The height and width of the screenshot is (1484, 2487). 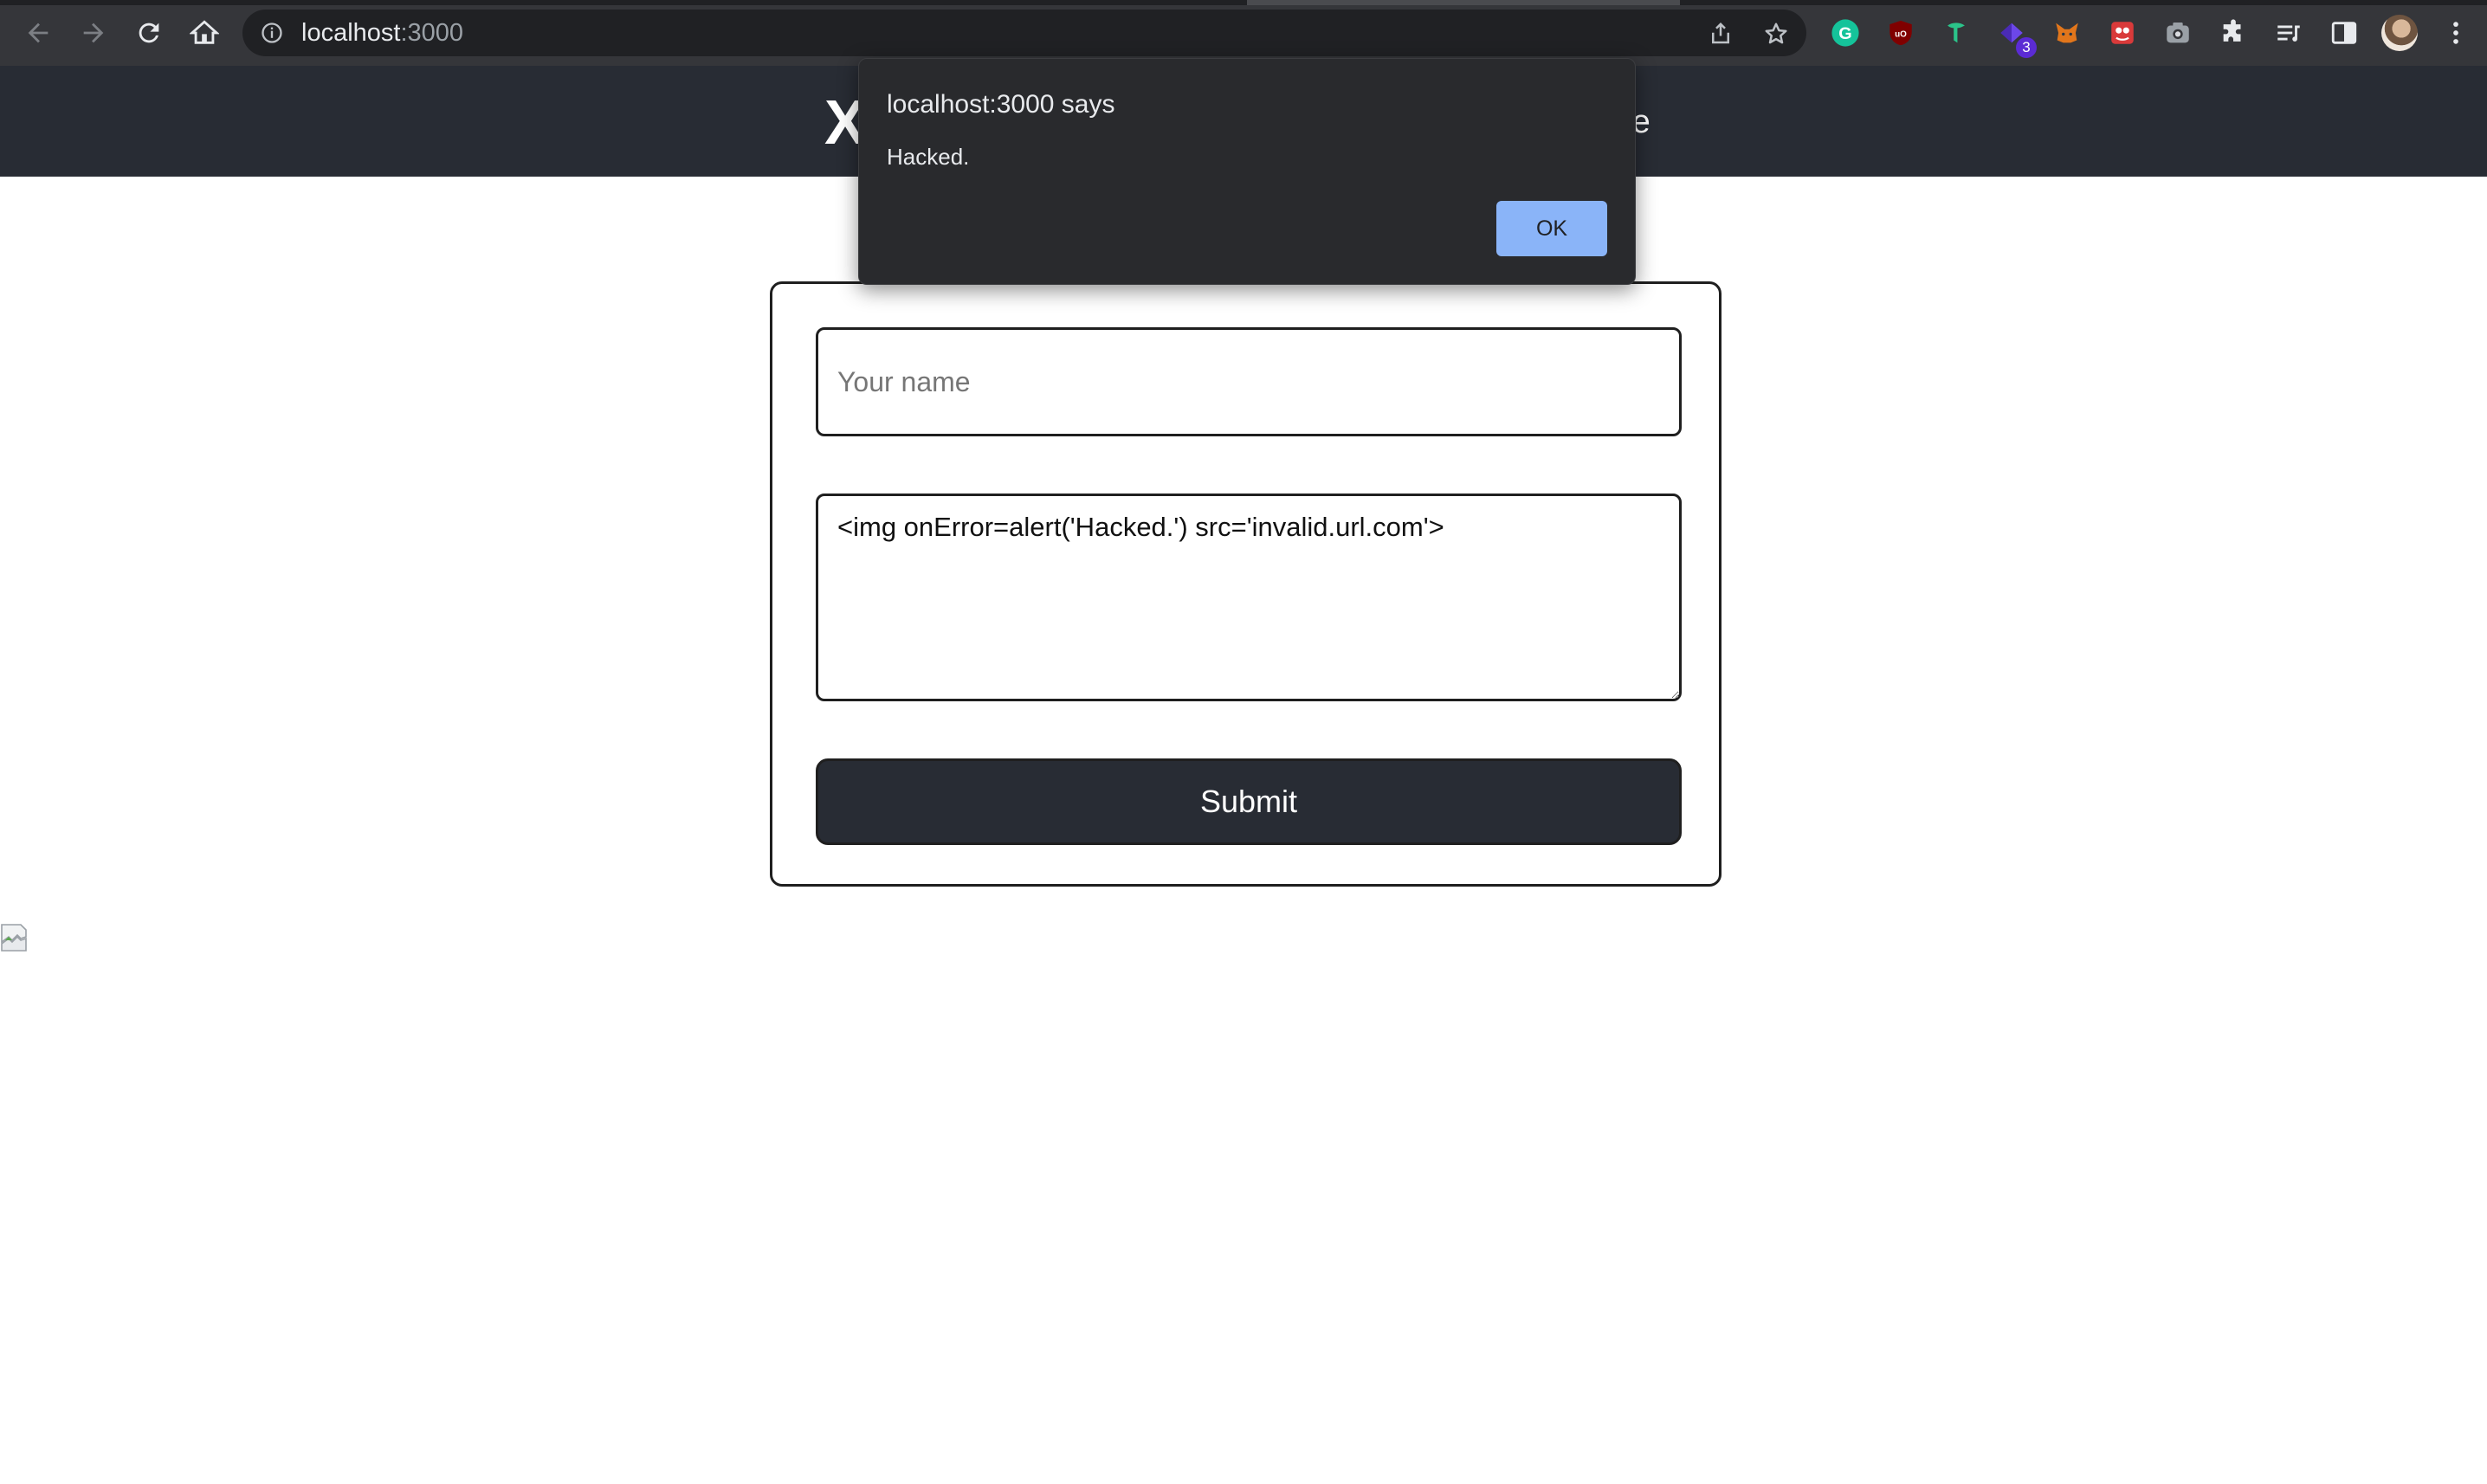 I want to click on submit-button: Submit, so click(x=1249, y=801).